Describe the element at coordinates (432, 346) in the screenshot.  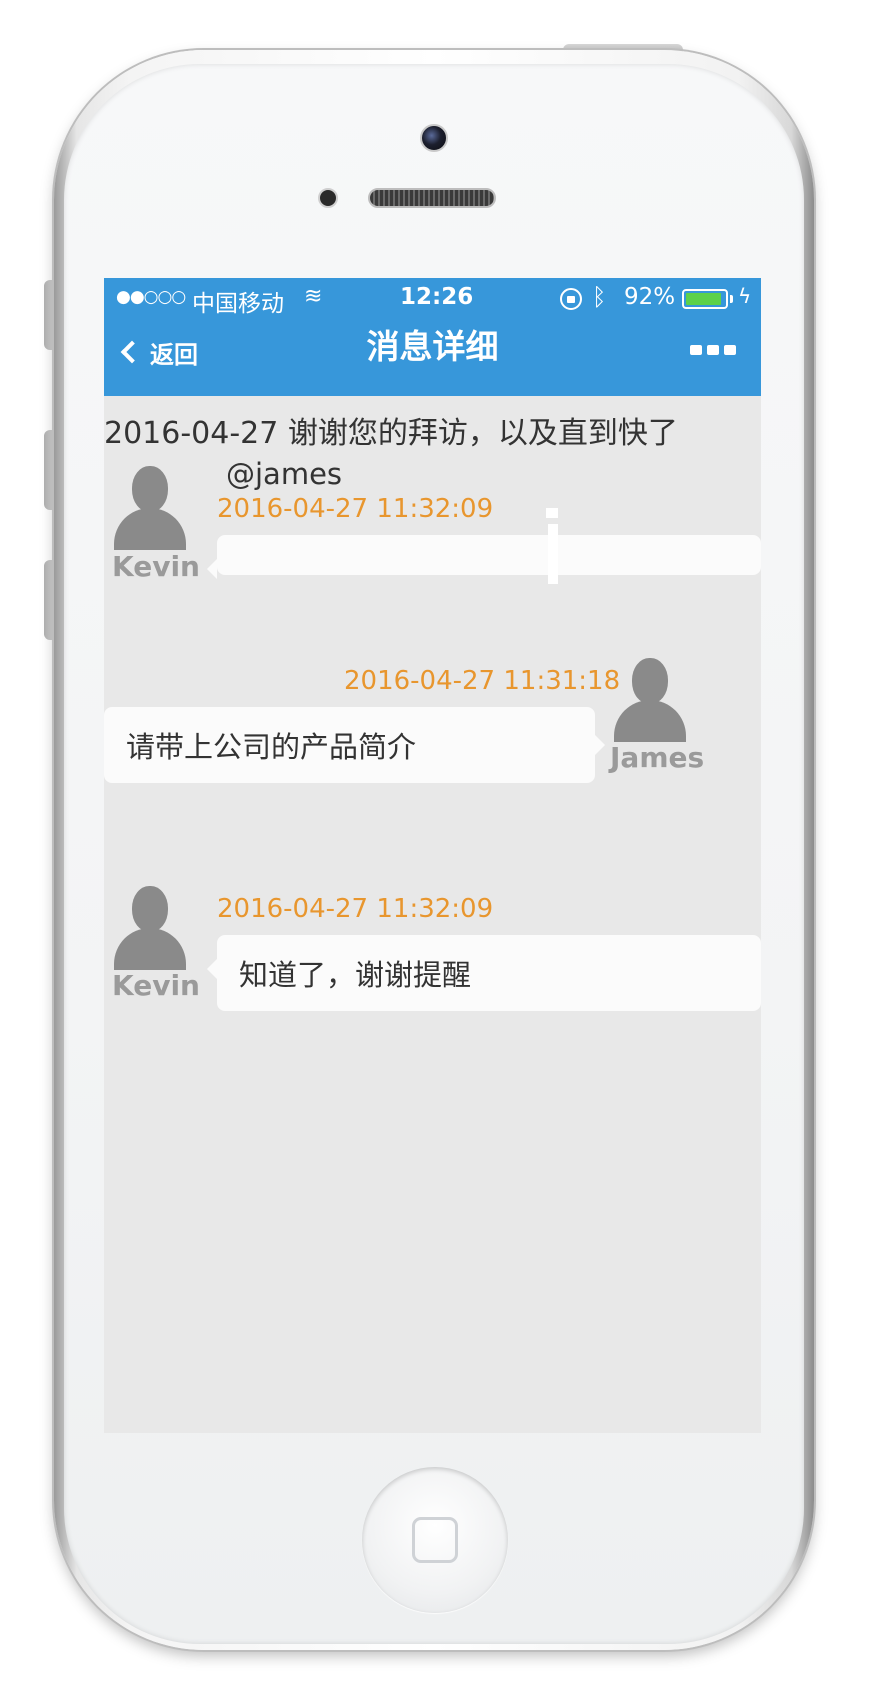
I see `page-title: 消息详细` at that location.